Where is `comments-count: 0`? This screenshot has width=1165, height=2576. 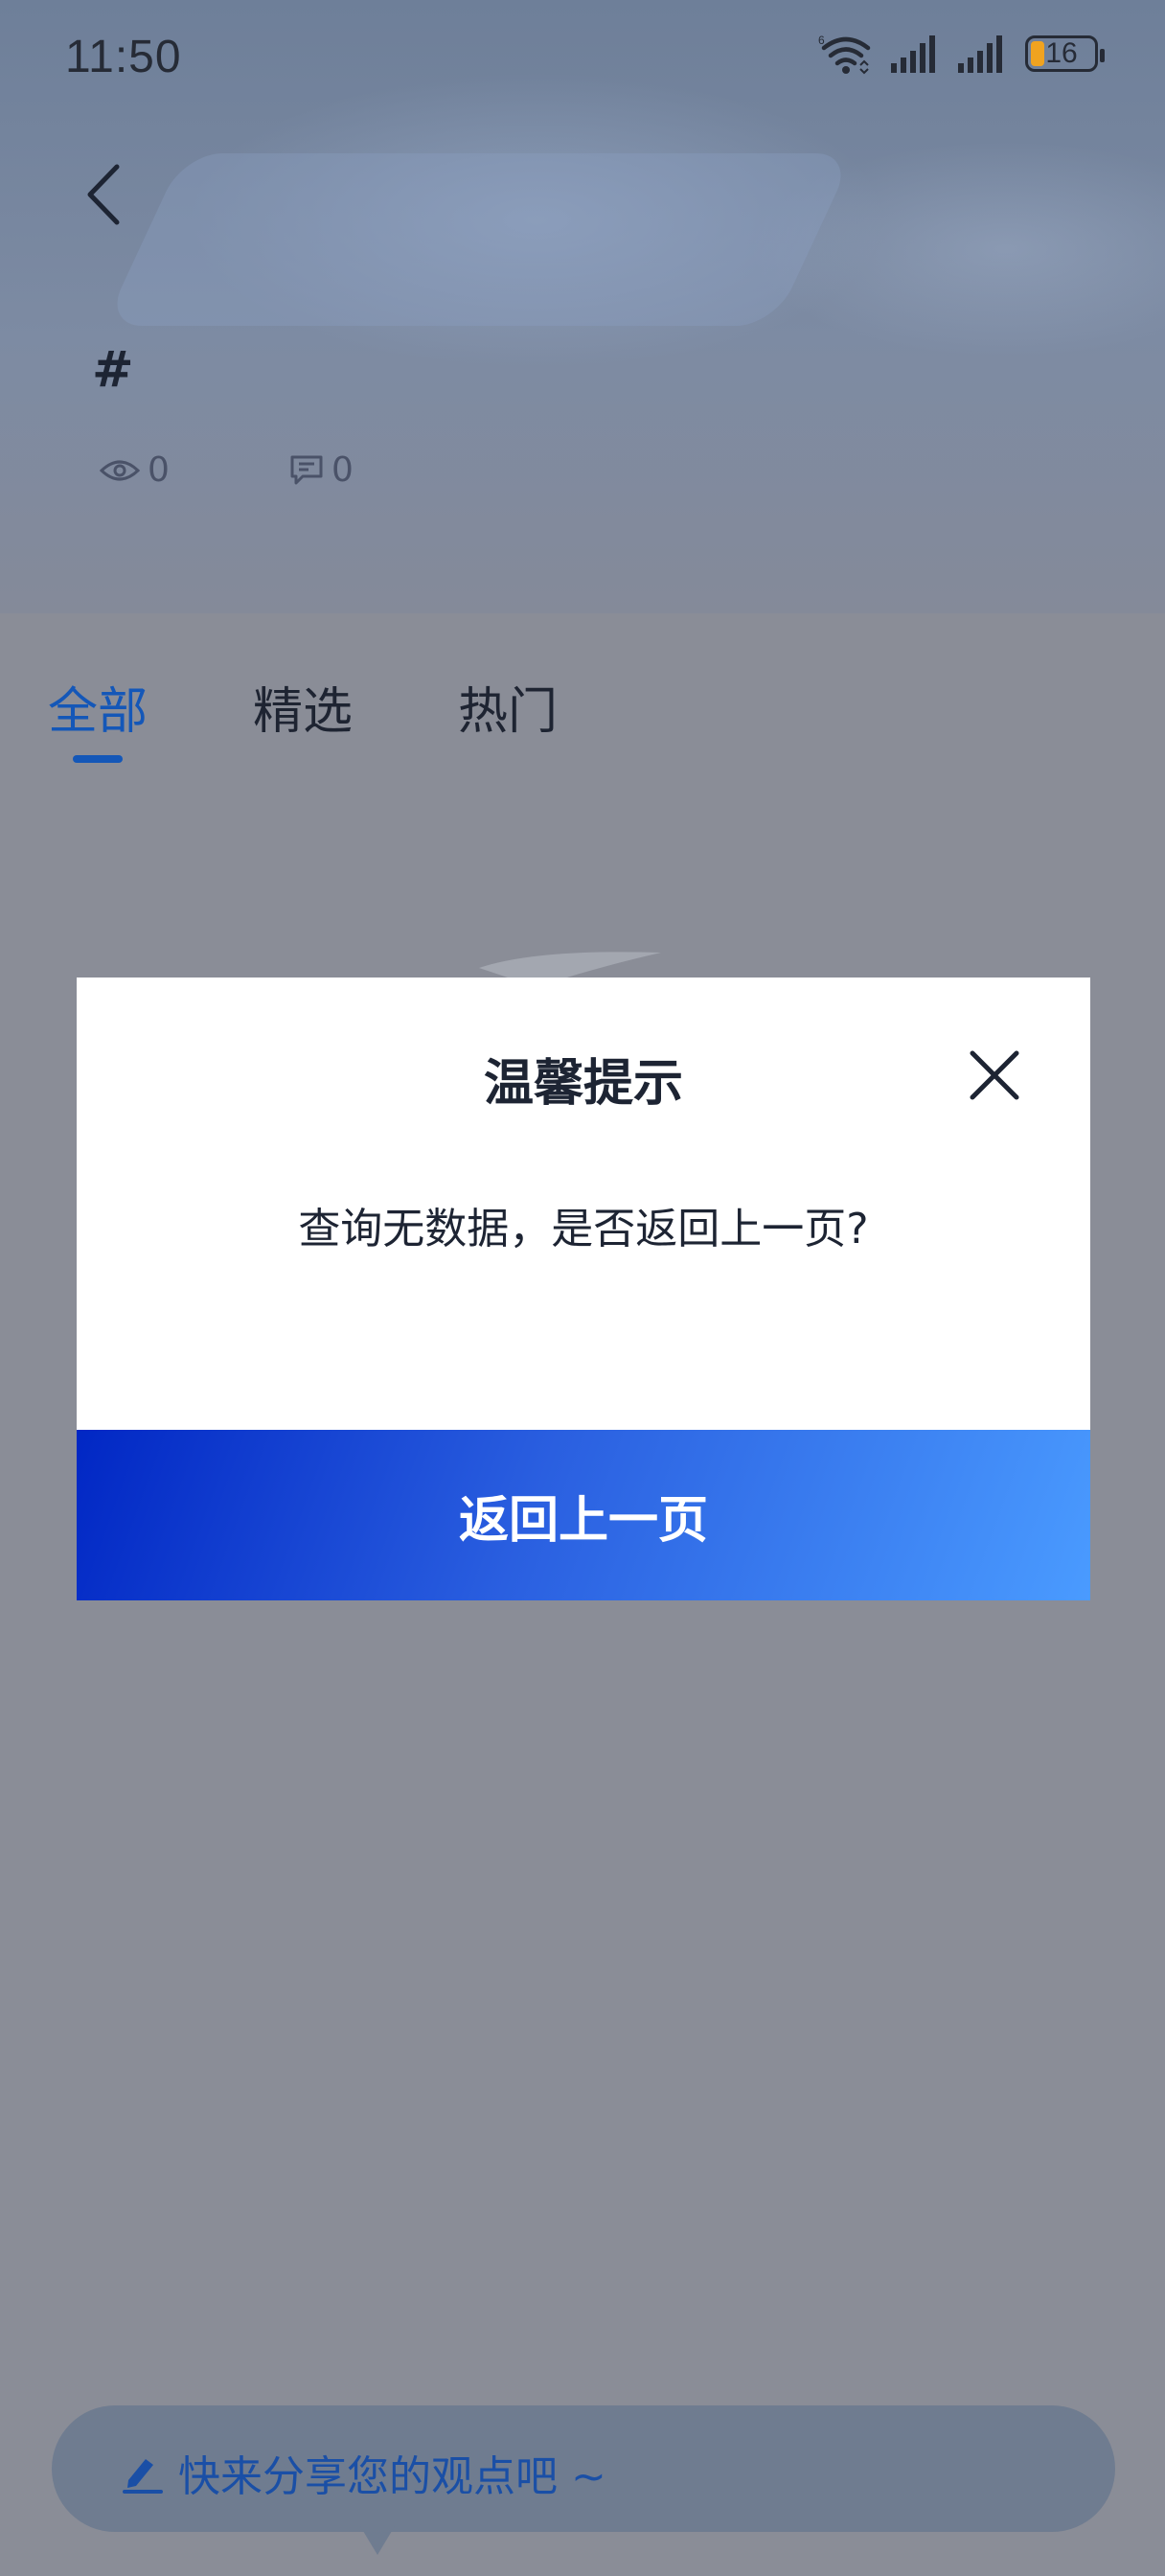 comments-count: 0 is located at coordinates (342, 470).